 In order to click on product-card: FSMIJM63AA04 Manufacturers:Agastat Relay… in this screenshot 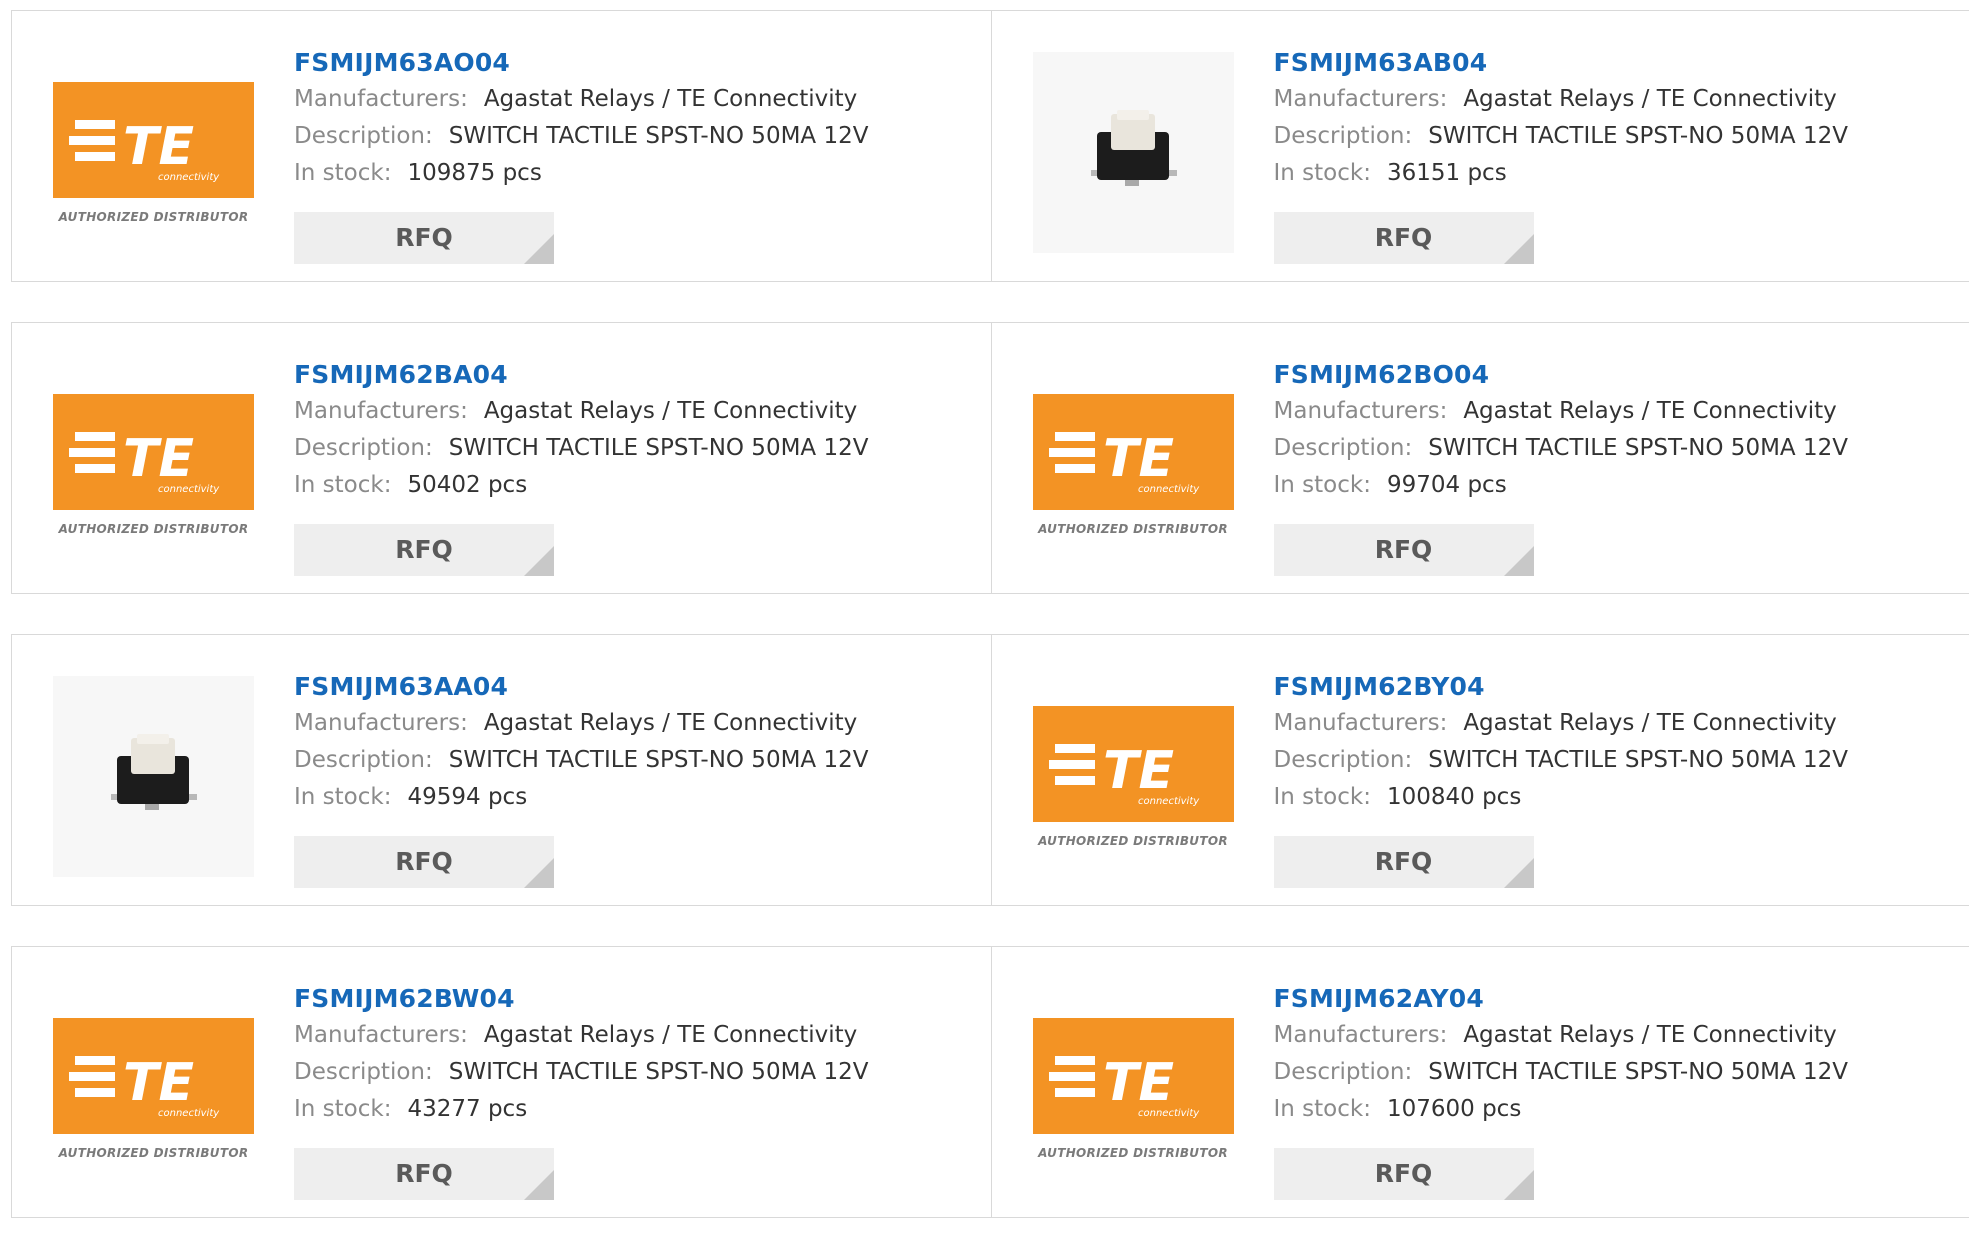, I will do `click(501, 770)`.